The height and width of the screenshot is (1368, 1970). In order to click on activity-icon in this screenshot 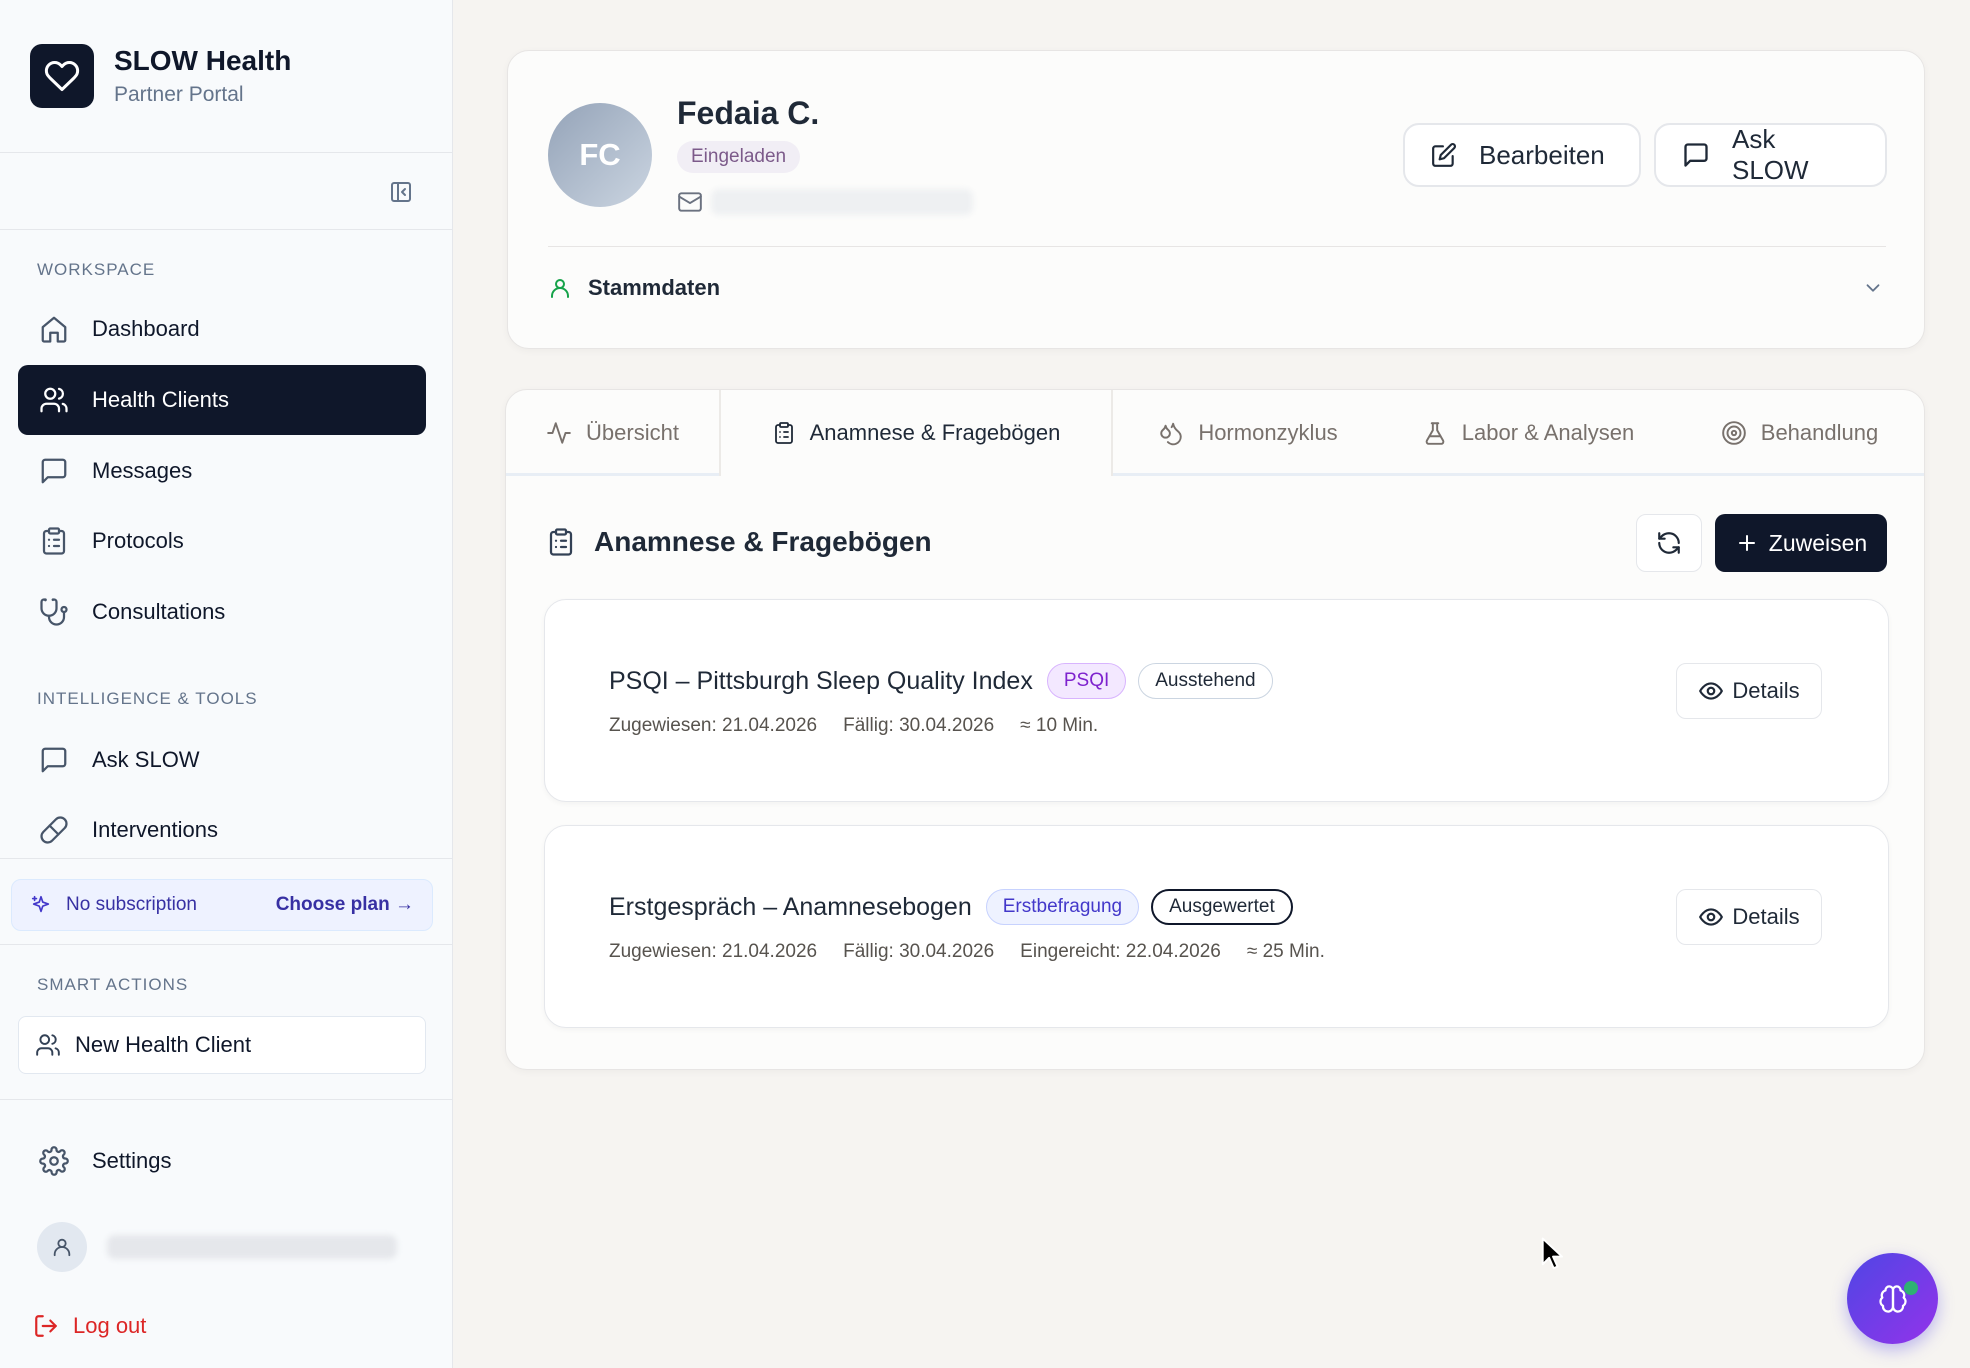, I will do `click(559, 433)`.